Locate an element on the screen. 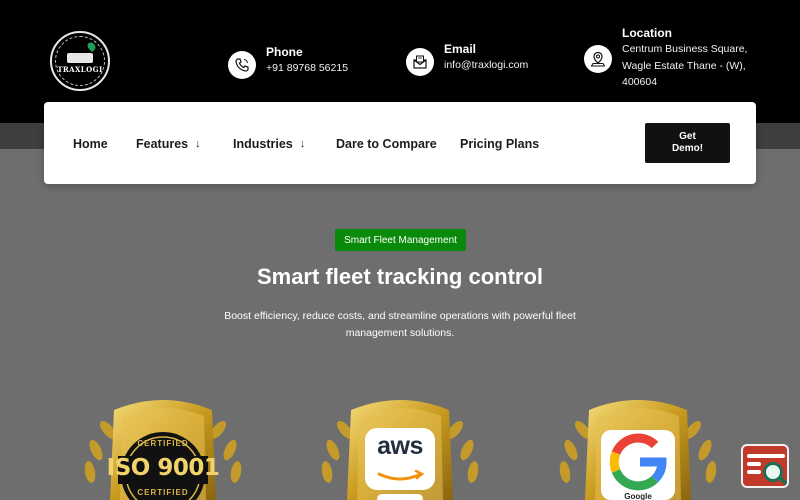  phone-icon is located at coordinates (242, 65).